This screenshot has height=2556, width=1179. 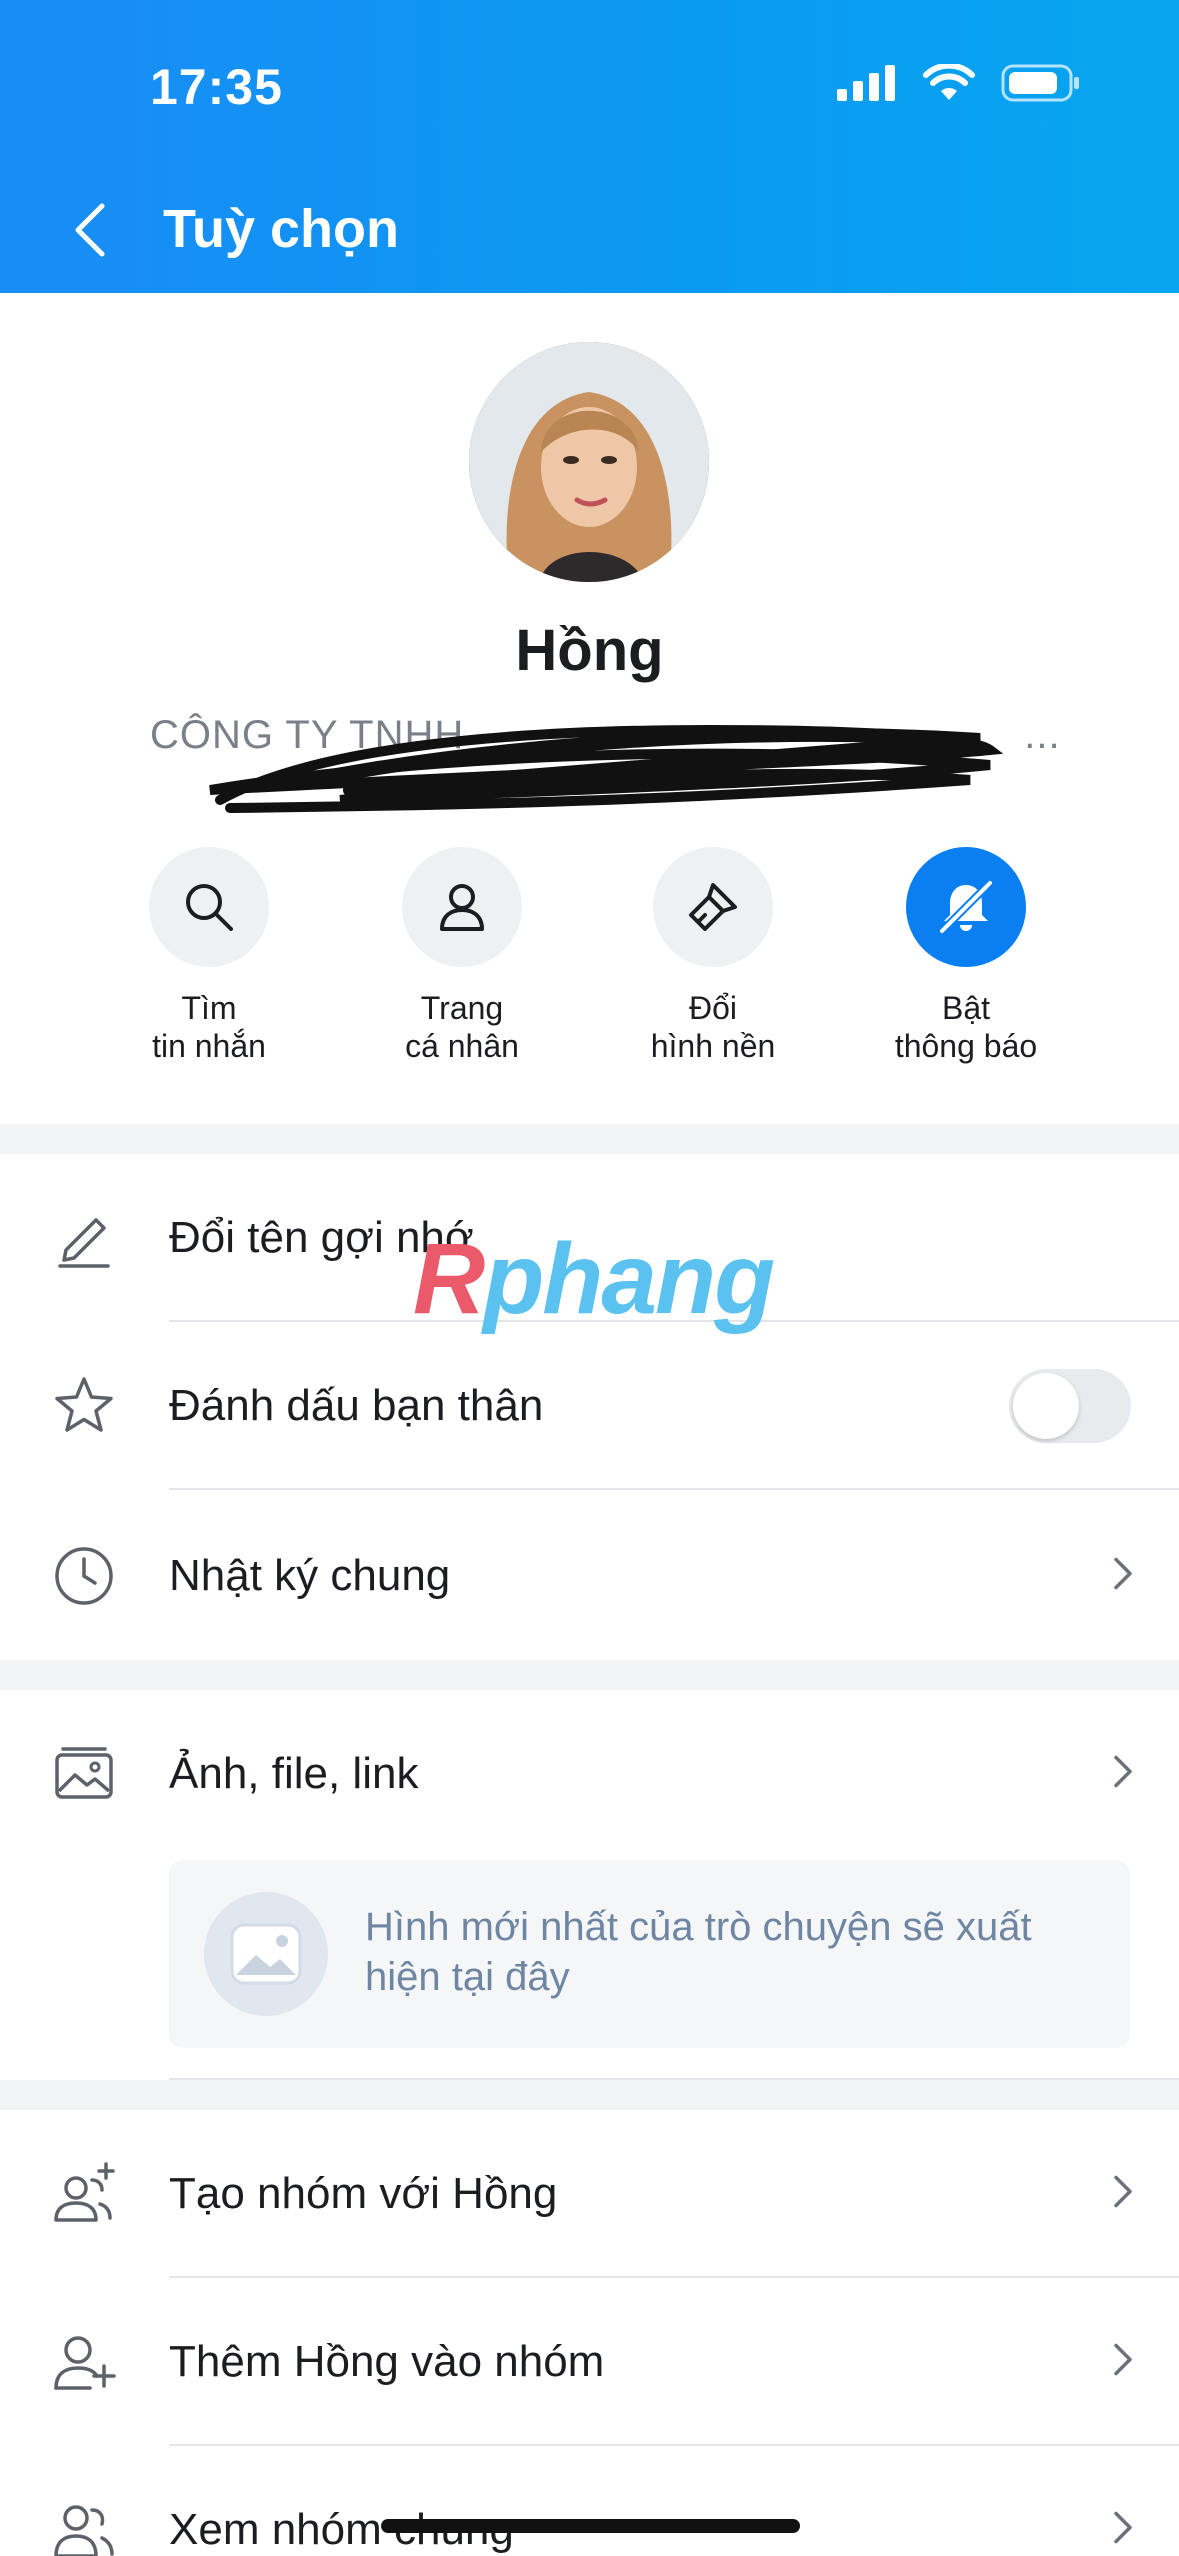 I want to click on menu-diary: Nhật ký chung, so click(x=589, y=1576).